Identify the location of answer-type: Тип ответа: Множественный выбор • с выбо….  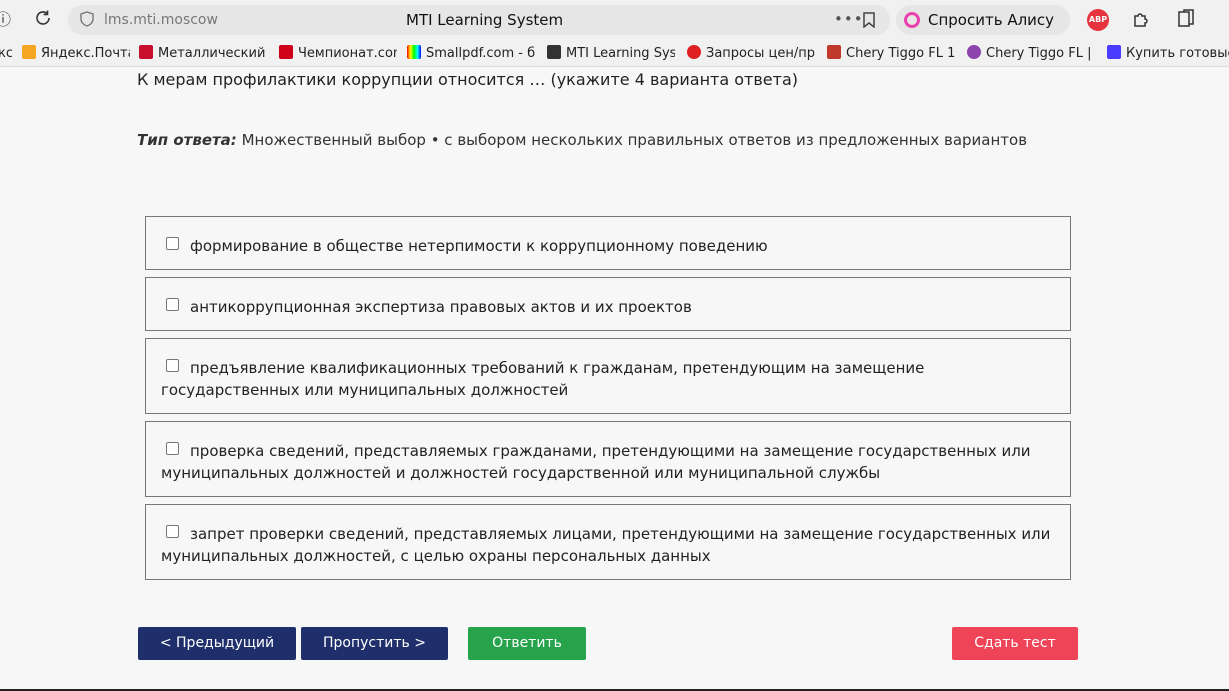
(582, 140).